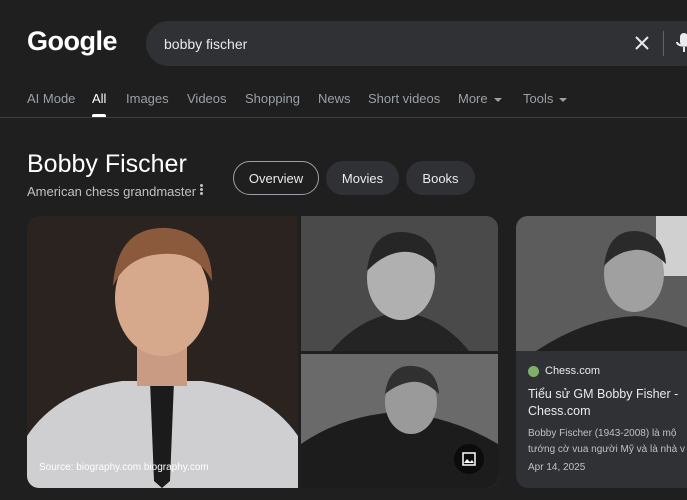 This screenshot has width=687, height=500. Describe the element at coordinates (124, 467) in the screenshot. I see `image-source: Source: biography.com biography.com` at that location.